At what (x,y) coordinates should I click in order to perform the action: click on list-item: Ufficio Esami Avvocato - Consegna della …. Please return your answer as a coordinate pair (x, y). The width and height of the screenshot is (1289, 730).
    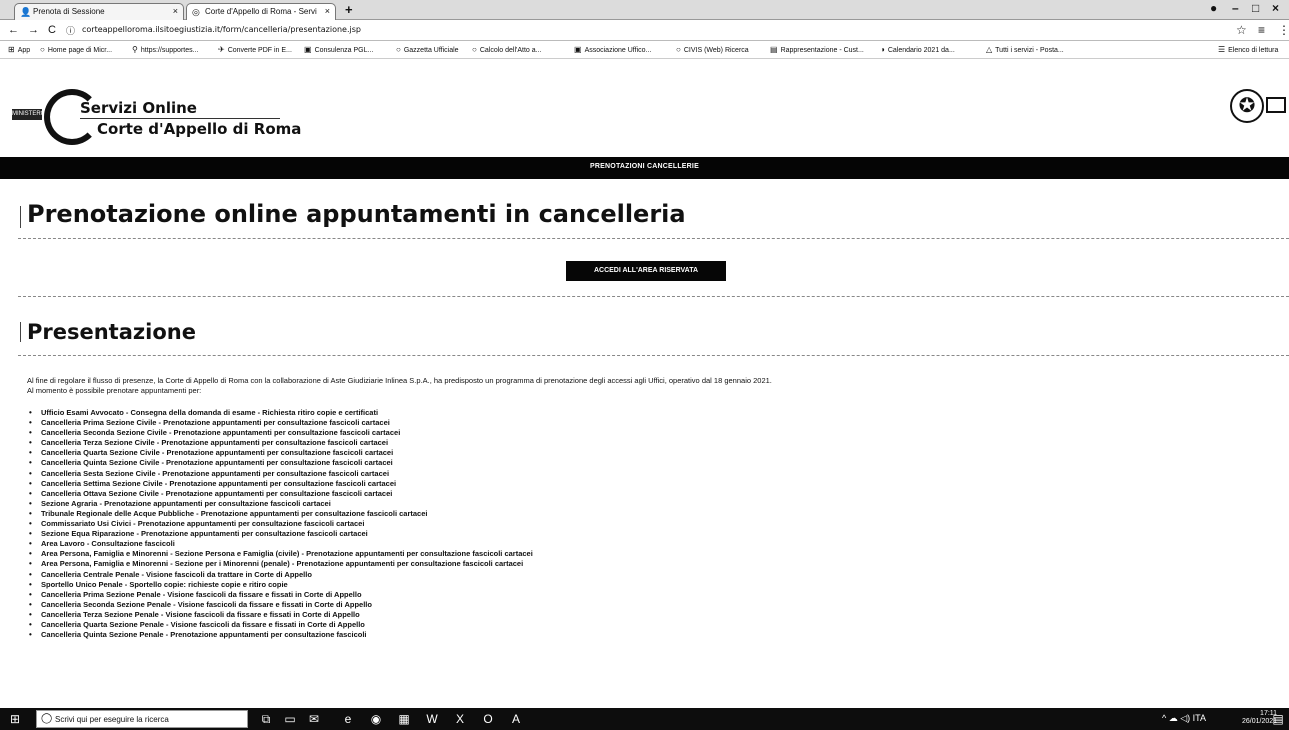
    Looking at the image, I should click on (280, 413).